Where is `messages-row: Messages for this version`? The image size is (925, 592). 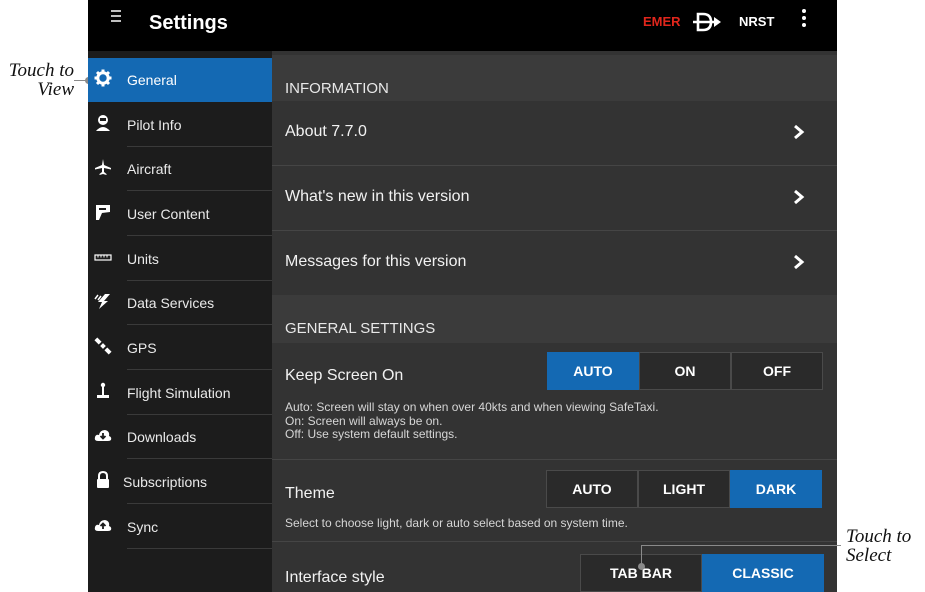
messages-row: Messages for this version is located at coordinates (554, 263).